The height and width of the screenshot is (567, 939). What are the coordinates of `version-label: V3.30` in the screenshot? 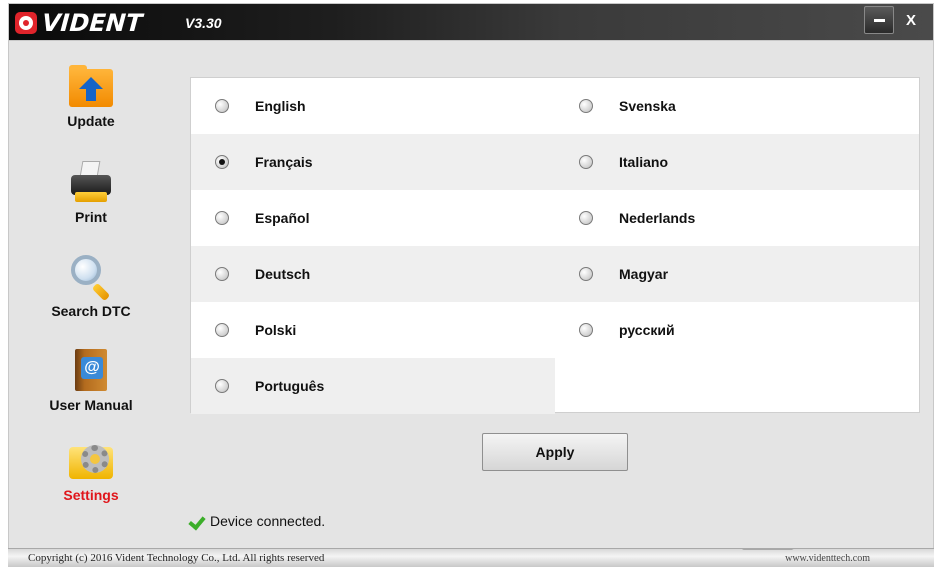 It's located at (203, 23).